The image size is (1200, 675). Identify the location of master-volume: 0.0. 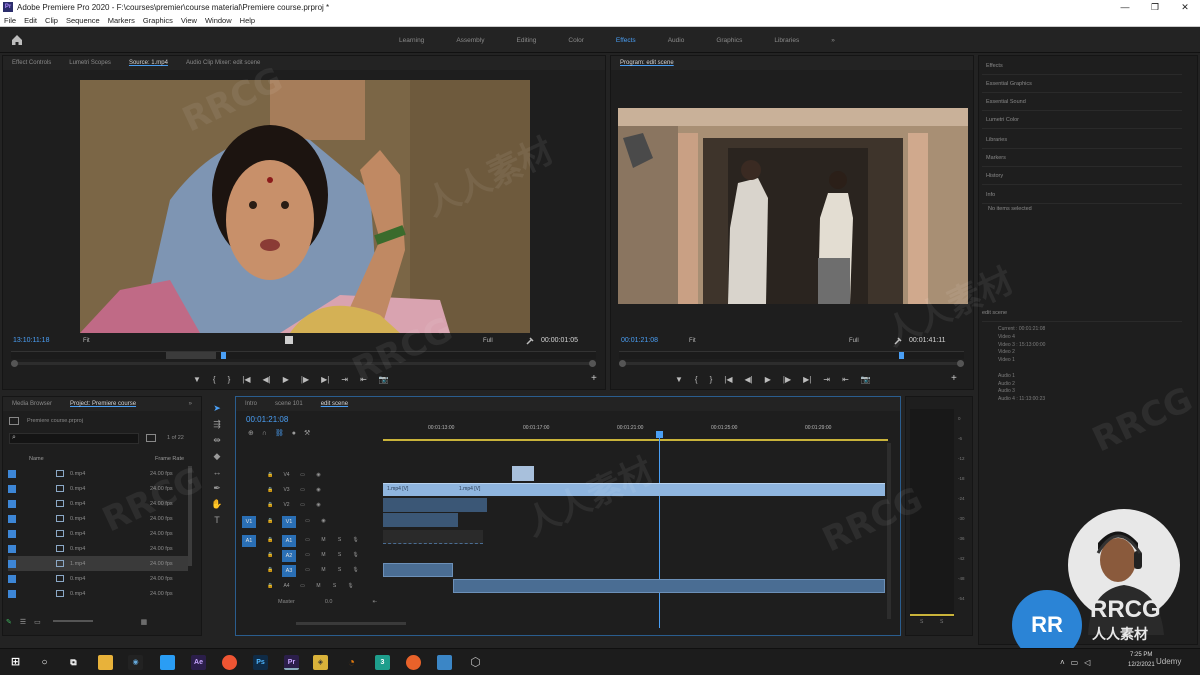
(329, 602).